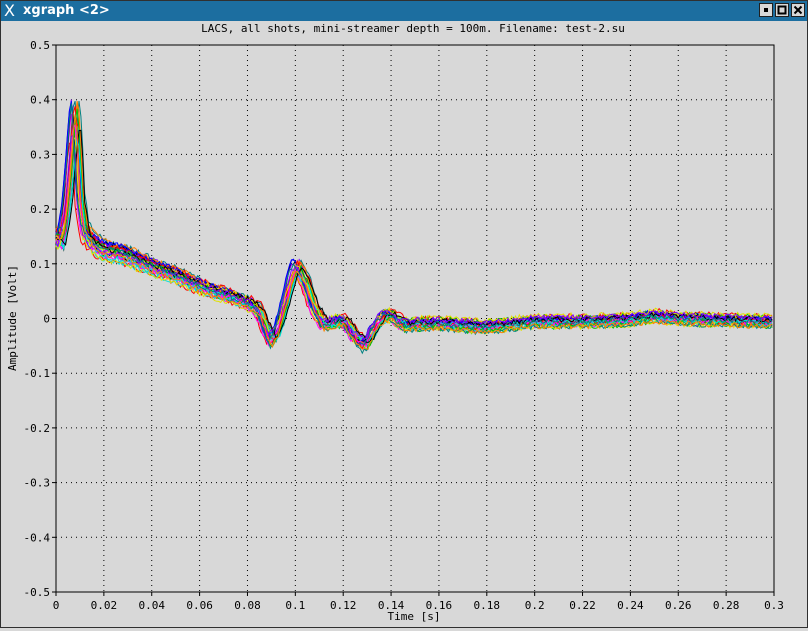  Describe the element at coordinates (66, 10) in the screenshot. I see `window-title: xgraph <2>` at that location.